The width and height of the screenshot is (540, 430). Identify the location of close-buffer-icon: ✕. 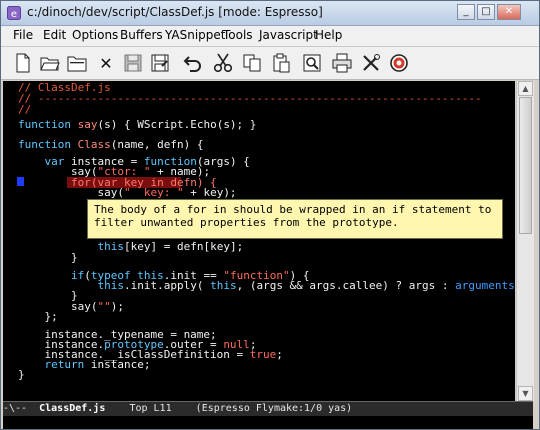
(106, 63).